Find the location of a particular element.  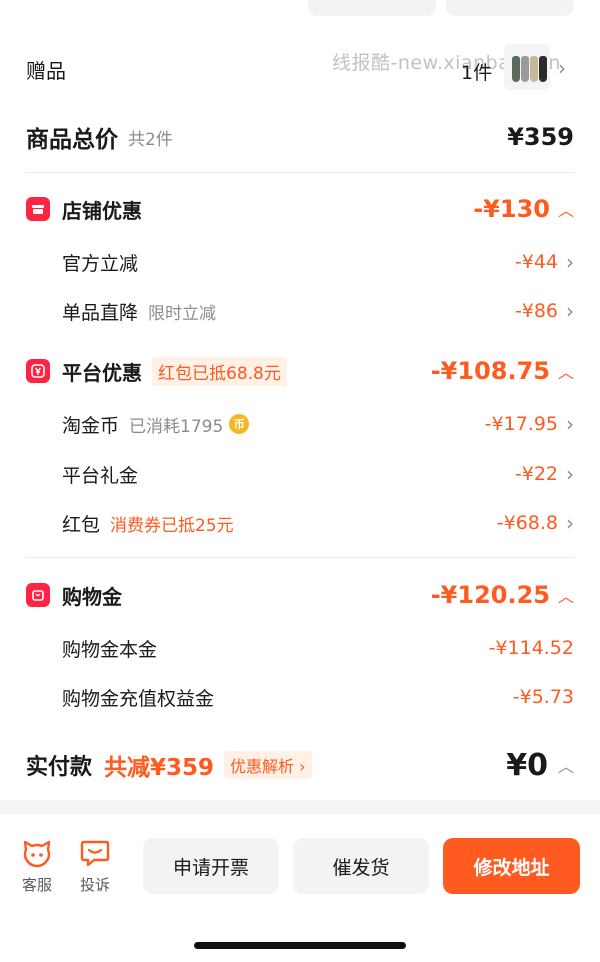

complaint-label: 投诉 is located at coordinates (94, 885).